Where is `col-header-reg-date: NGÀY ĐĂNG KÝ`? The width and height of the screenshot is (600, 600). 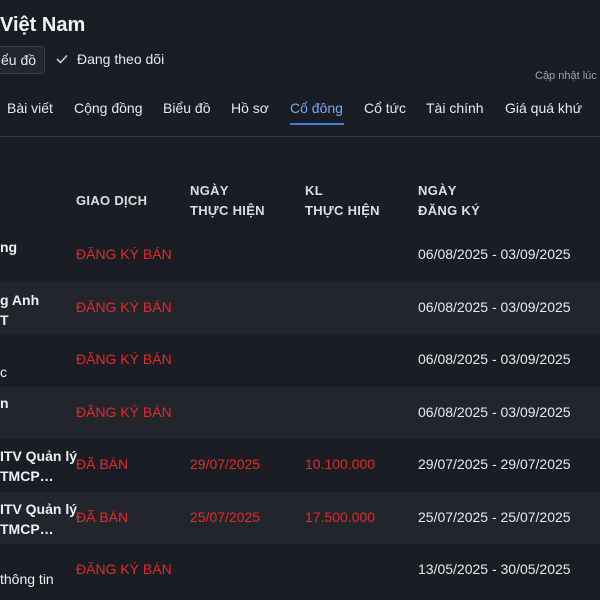
col-header-reg-date: NGÀY ĐĂNG KÝ is located at coordinates (449, 201).